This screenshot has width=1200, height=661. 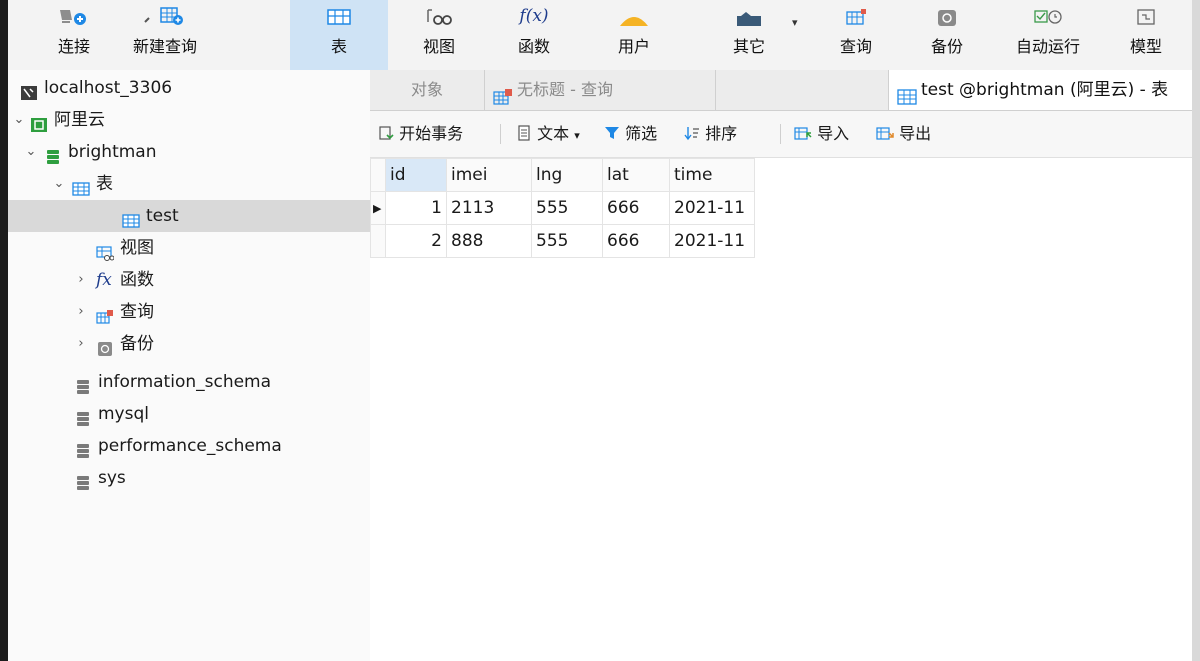 I want to click on function-label: 函数, so click(x=533, y=46).